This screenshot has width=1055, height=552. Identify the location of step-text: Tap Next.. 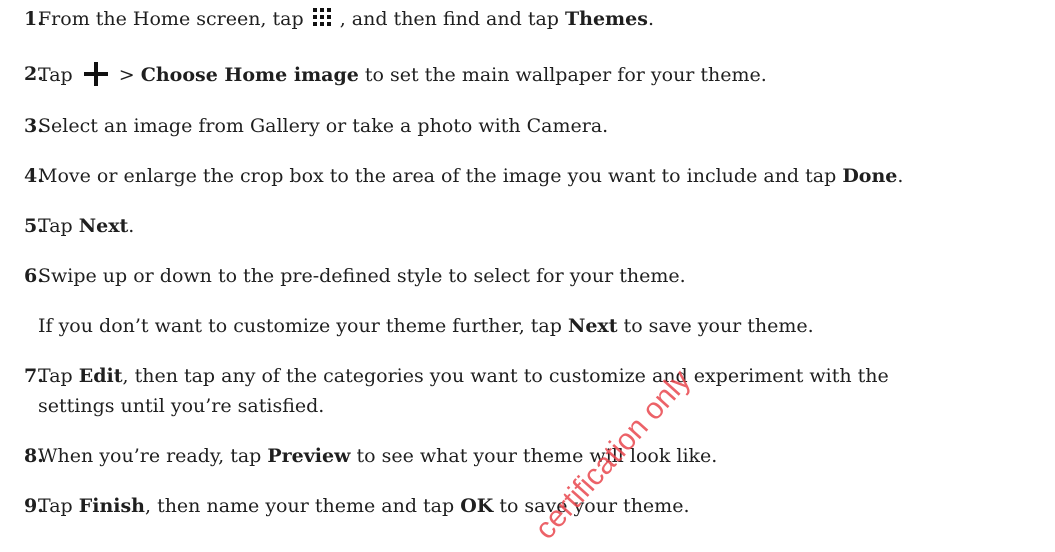
(86, 226).